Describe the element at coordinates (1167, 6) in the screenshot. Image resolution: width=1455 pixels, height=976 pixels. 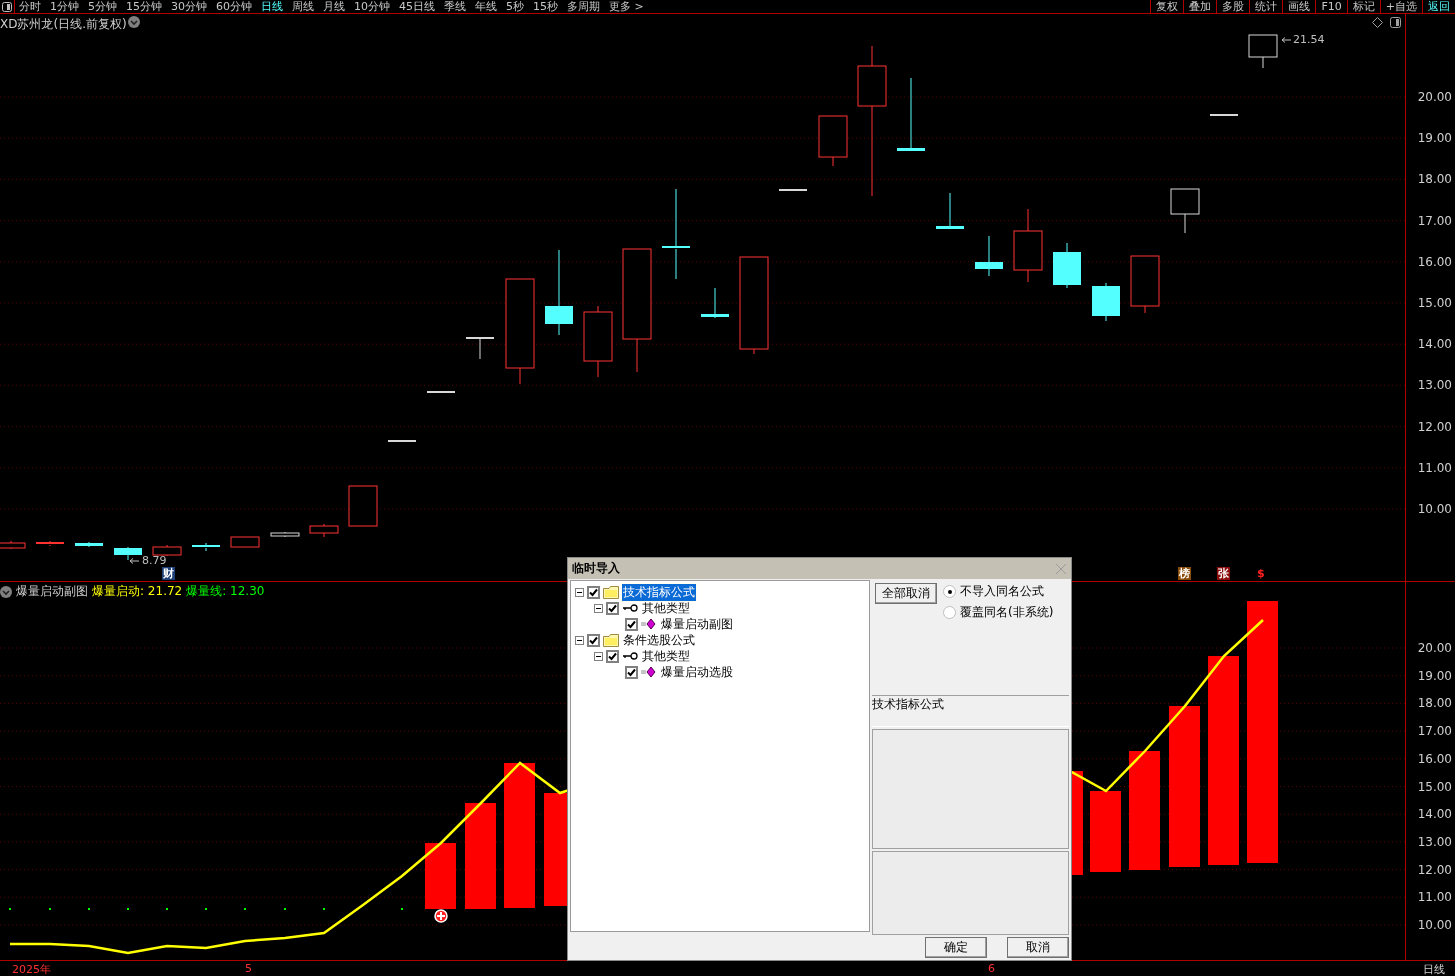
I see `toolbar-button: 复权` at that location.